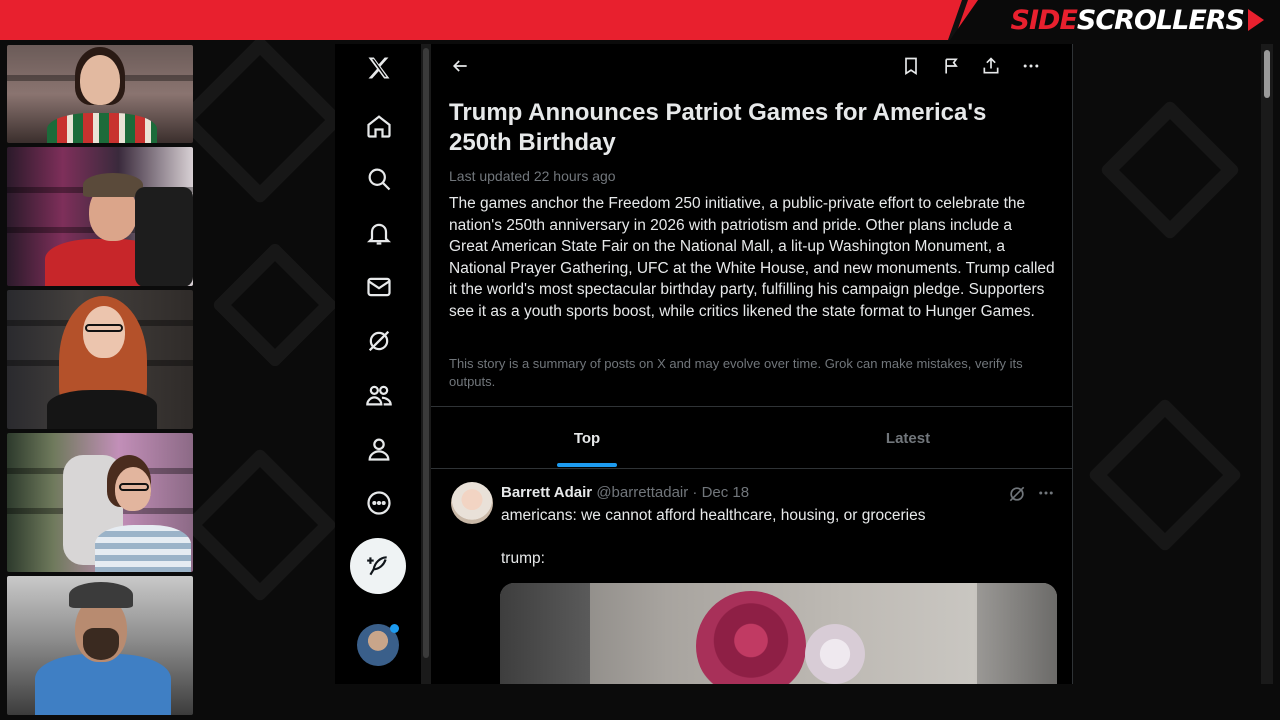  I want to click on more-button, so click(1031, 66).